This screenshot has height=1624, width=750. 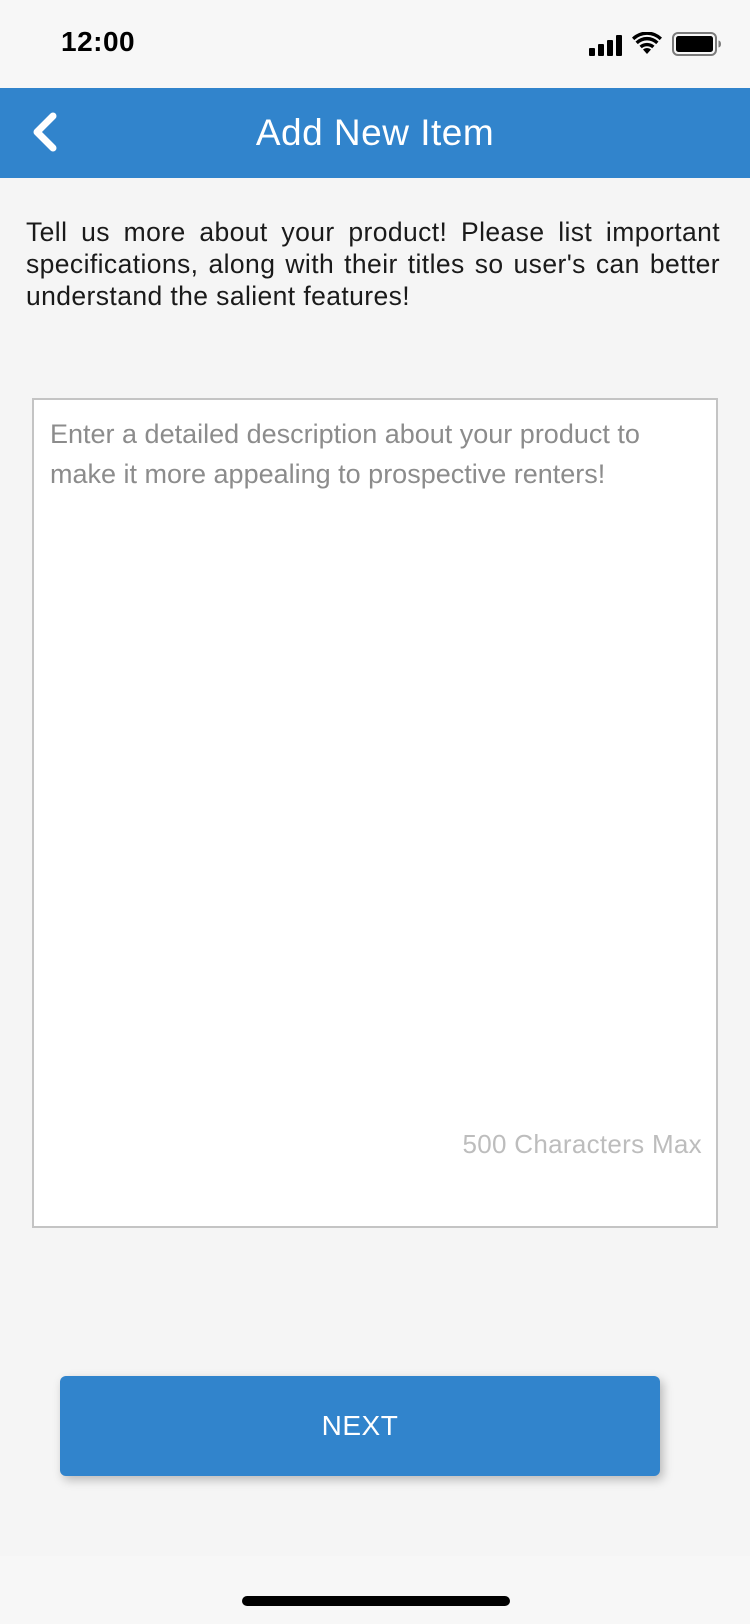 What do you see at coordinates (605, 45) in the screenshot?
I see `signal-icon` at bounding box center [605, 45].